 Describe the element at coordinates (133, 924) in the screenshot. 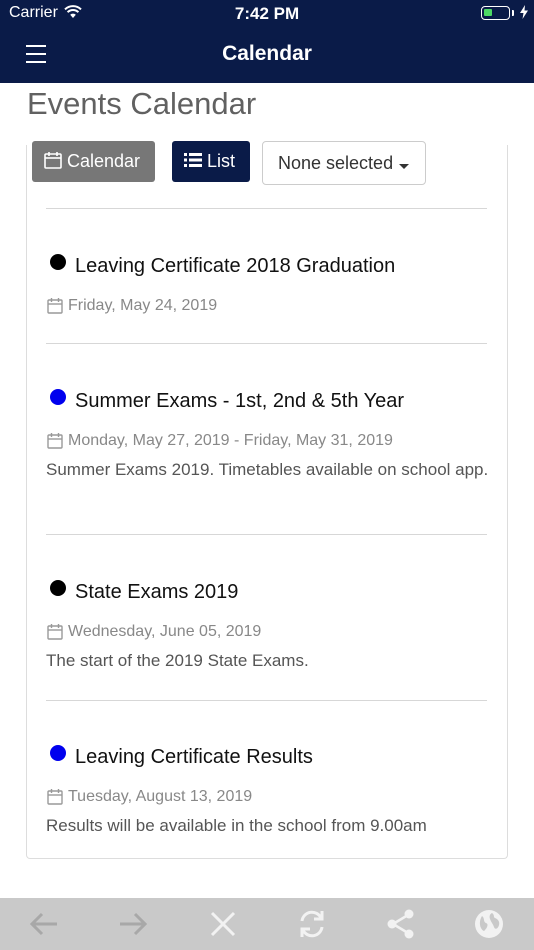

I see `forward-arrow-icon` at that location.